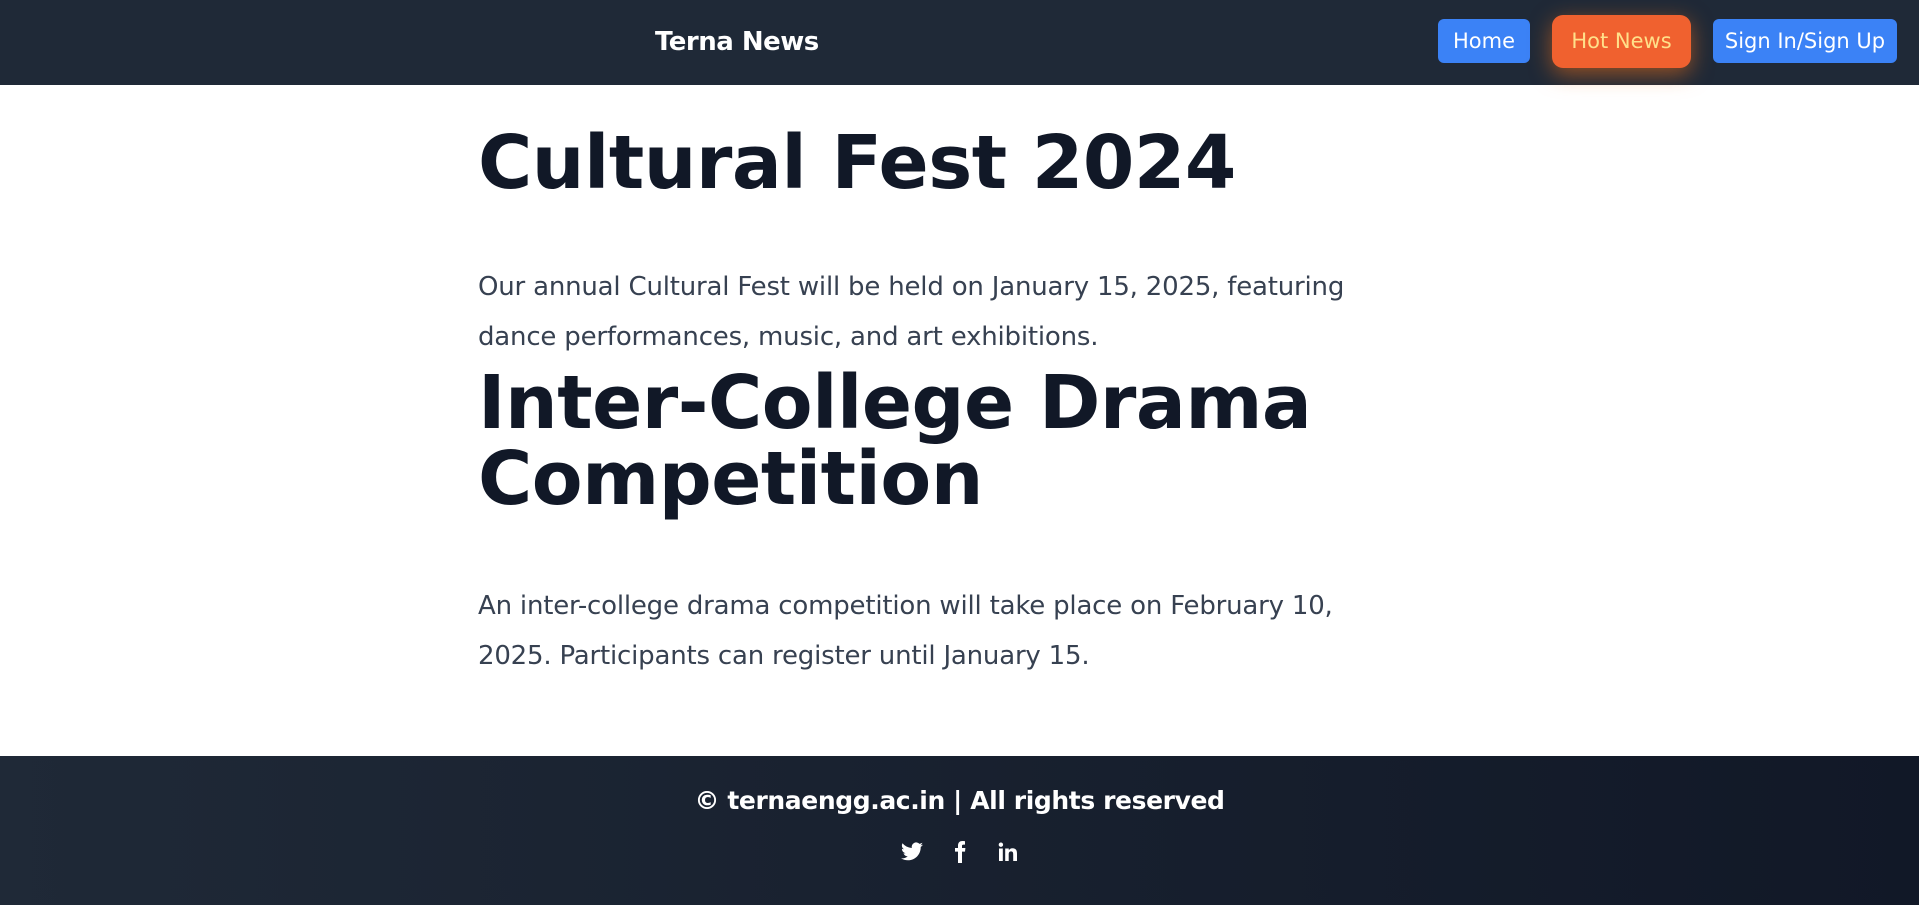 The width and height of the screenshot is (1919, 905). What do you see at coordinates (895, 441) in the screenshot?
I see `article-title: Inter-College Drama Competition` at bounding box center [895, 441].